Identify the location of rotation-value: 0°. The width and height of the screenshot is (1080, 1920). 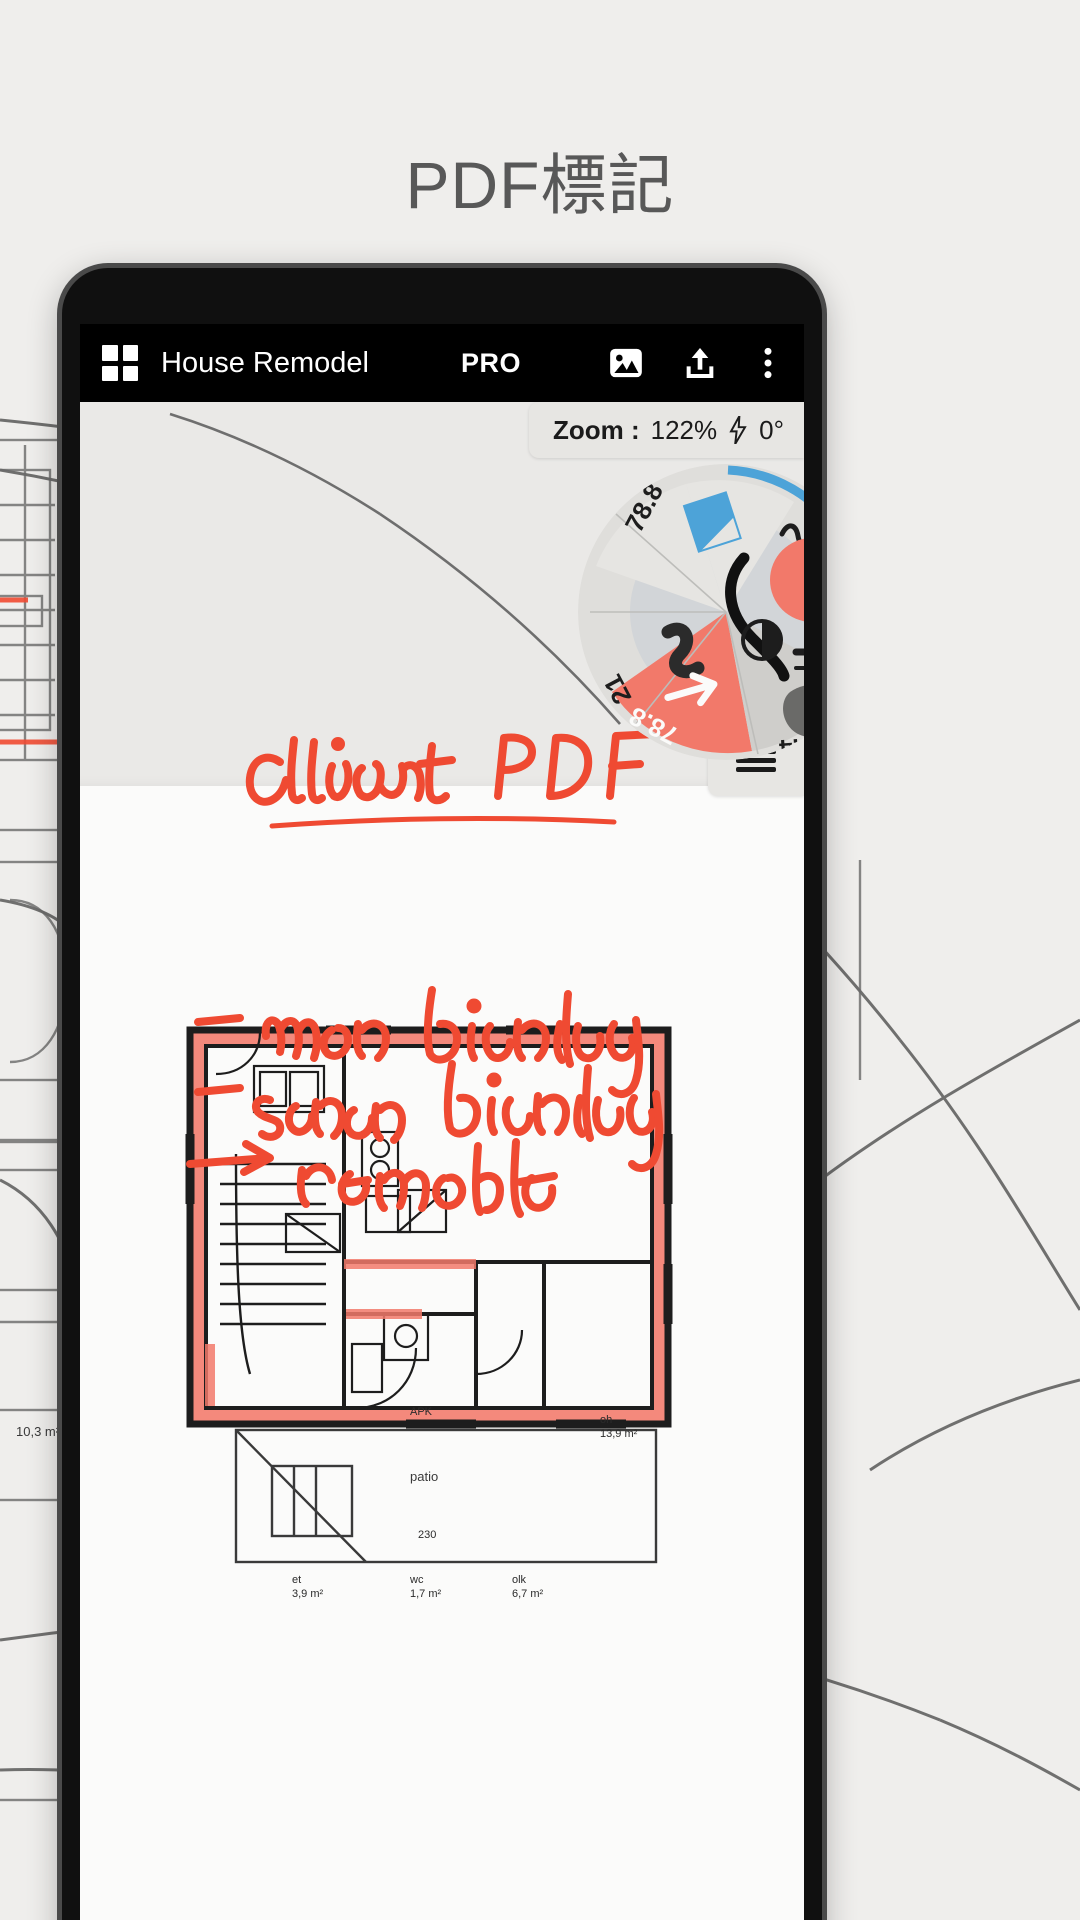
(771, 429).